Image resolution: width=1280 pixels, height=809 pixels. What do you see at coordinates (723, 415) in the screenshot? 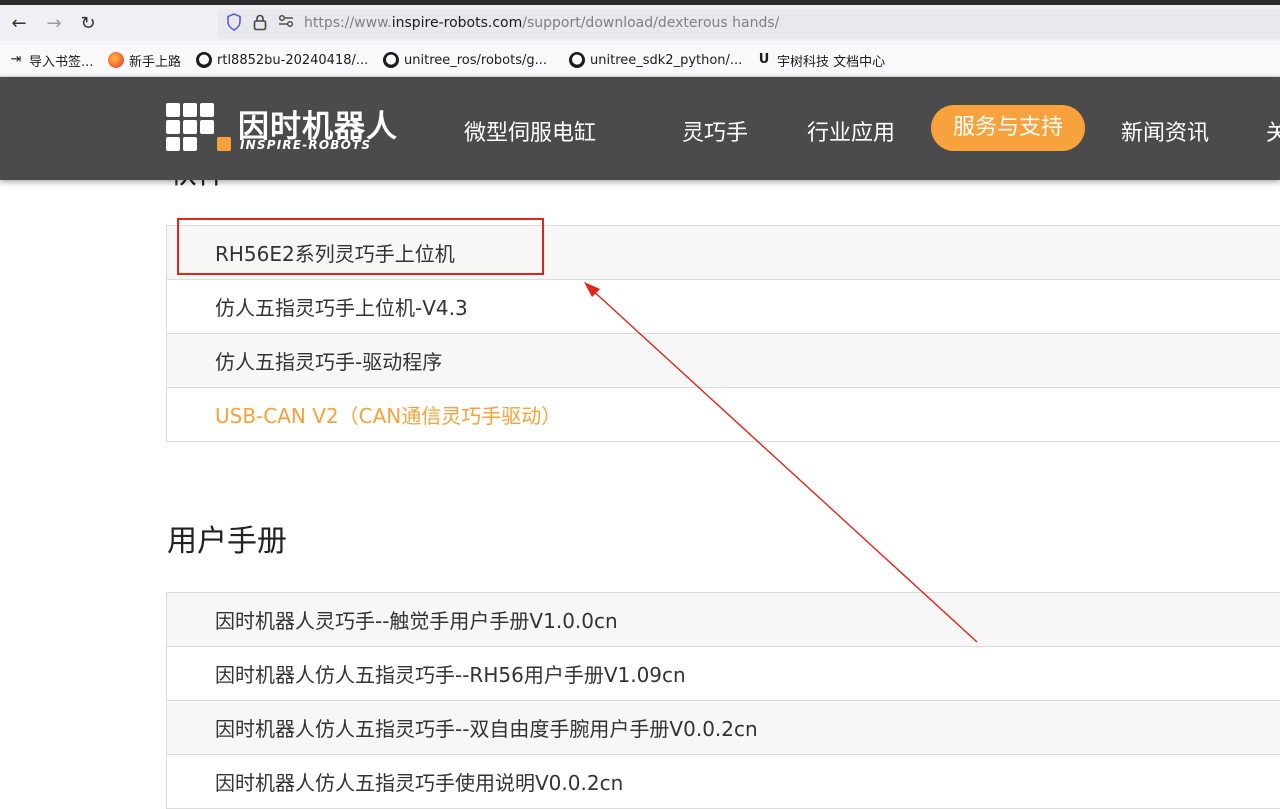
I see `list-item: USB-CAN V2（CAN通信灵巧手驱动）` at bounding box center [723, 415].